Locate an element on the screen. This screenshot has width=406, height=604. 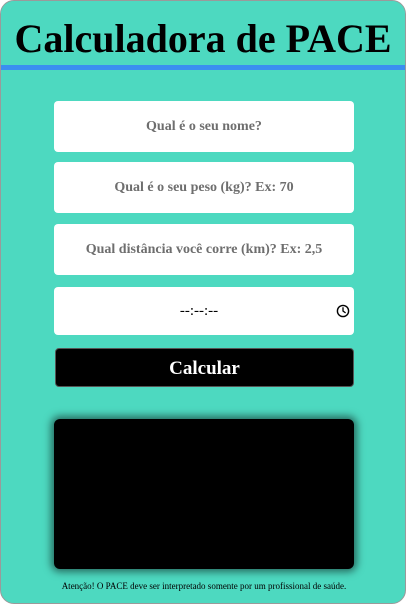
weight-input is located at coordinates (204, 187).